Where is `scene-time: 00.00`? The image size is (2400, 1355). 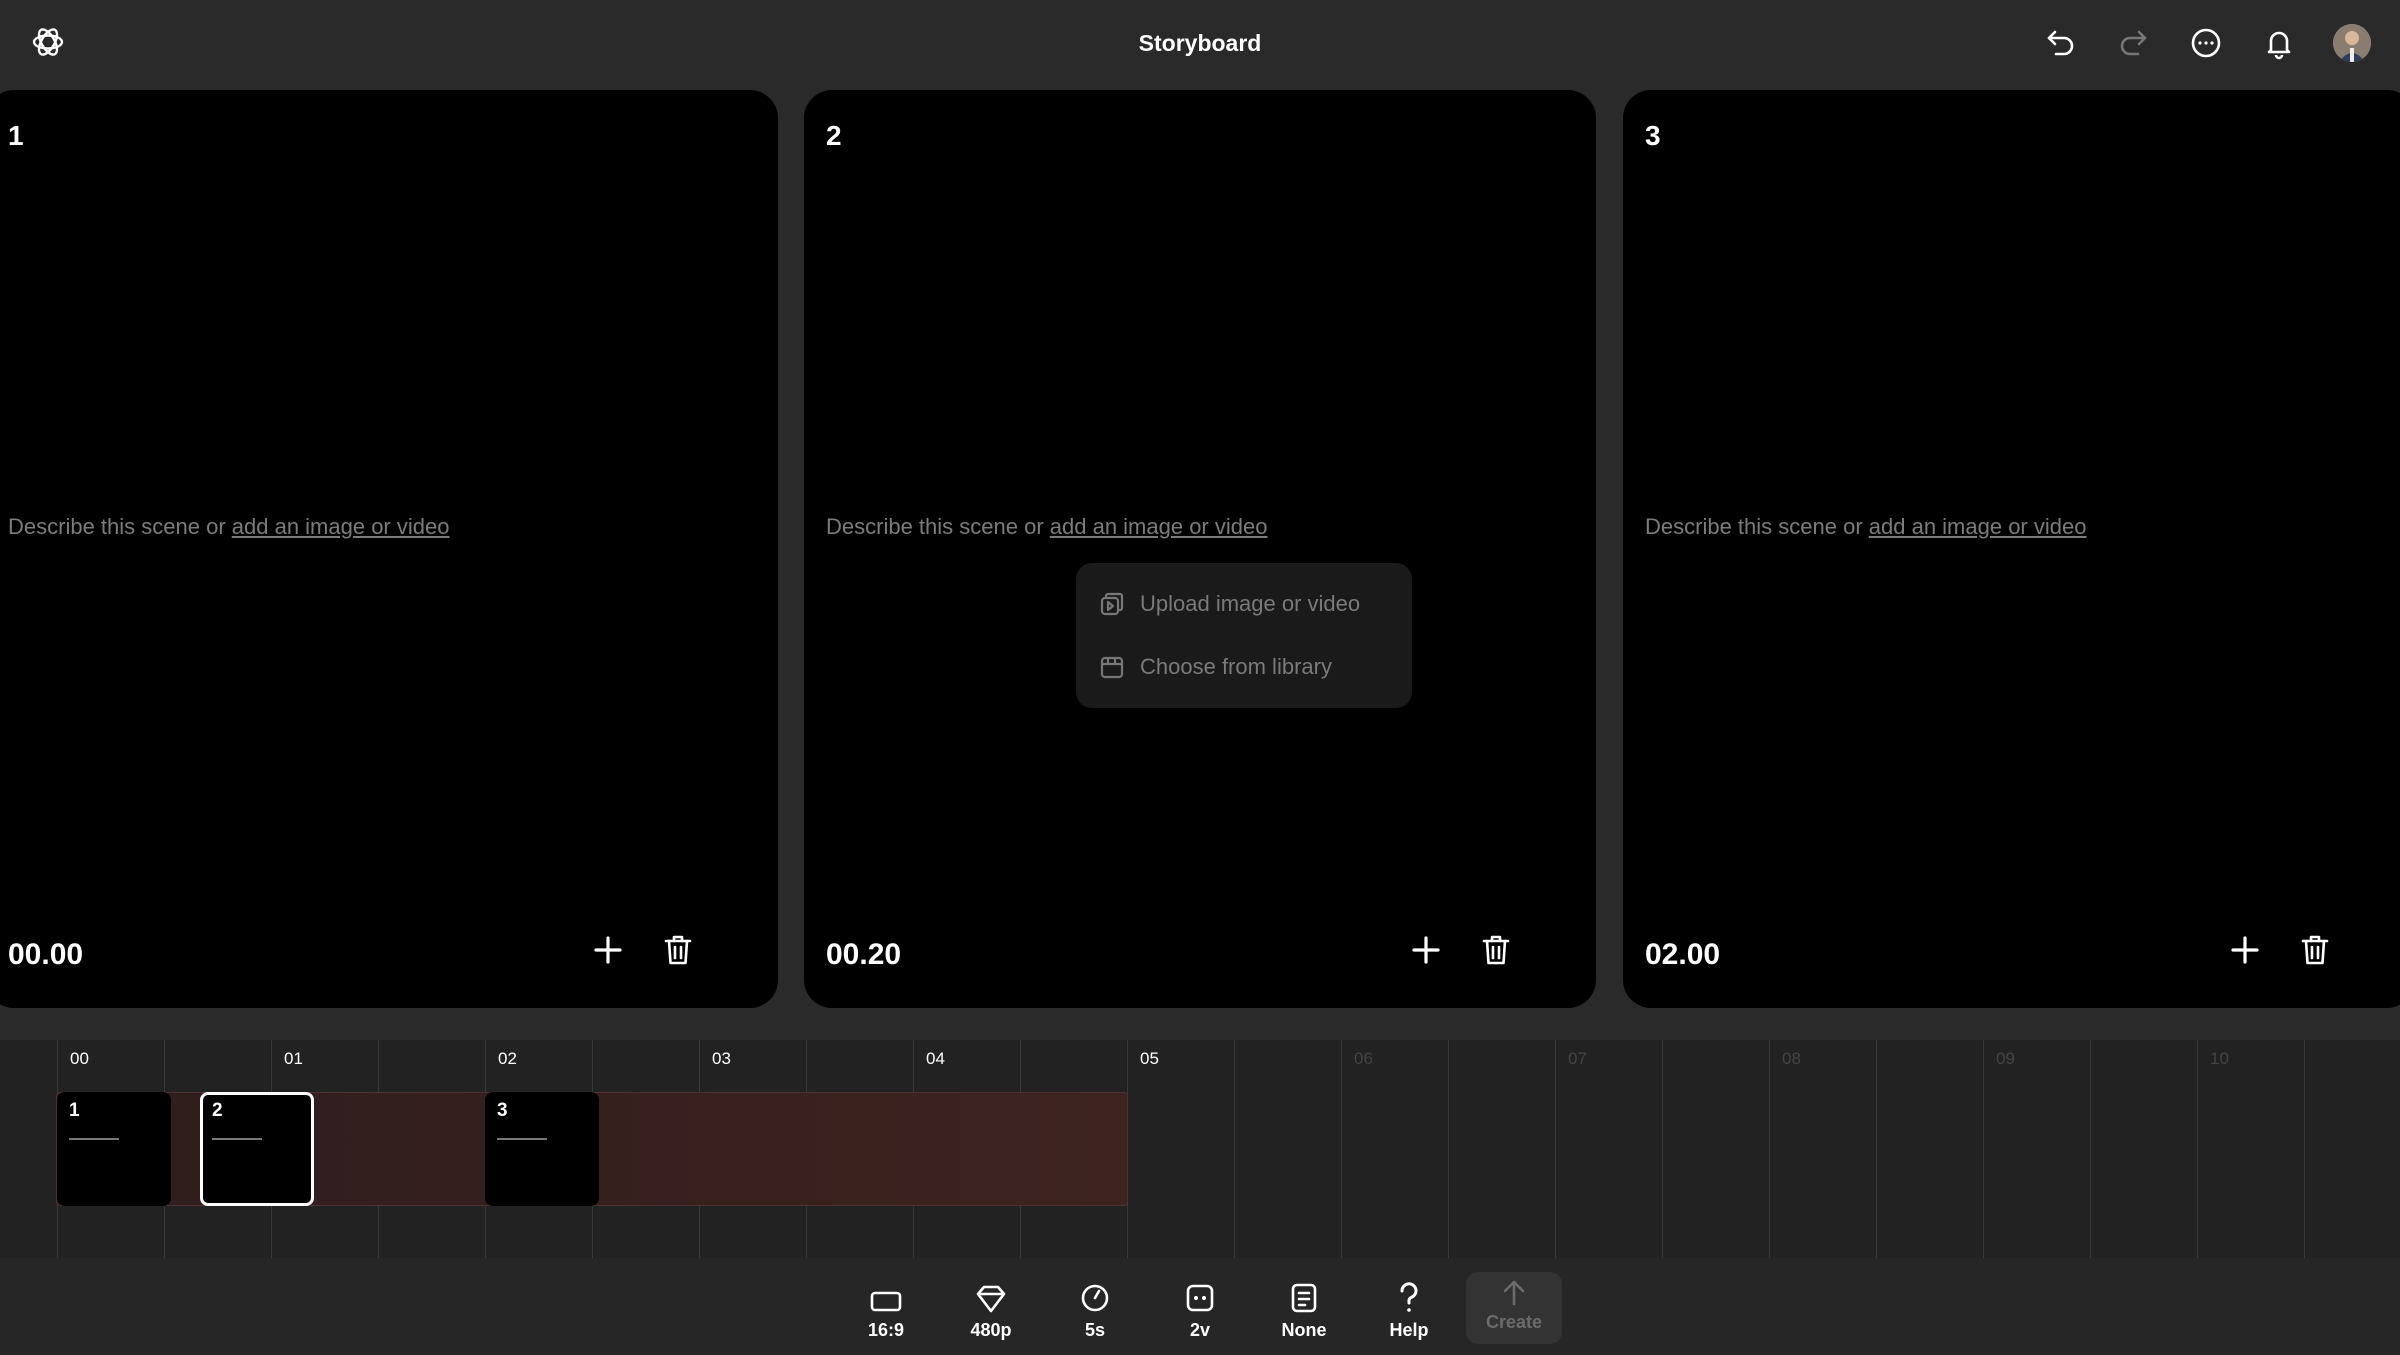
scene-time: 00.00 is located at coordinates (46, 954).